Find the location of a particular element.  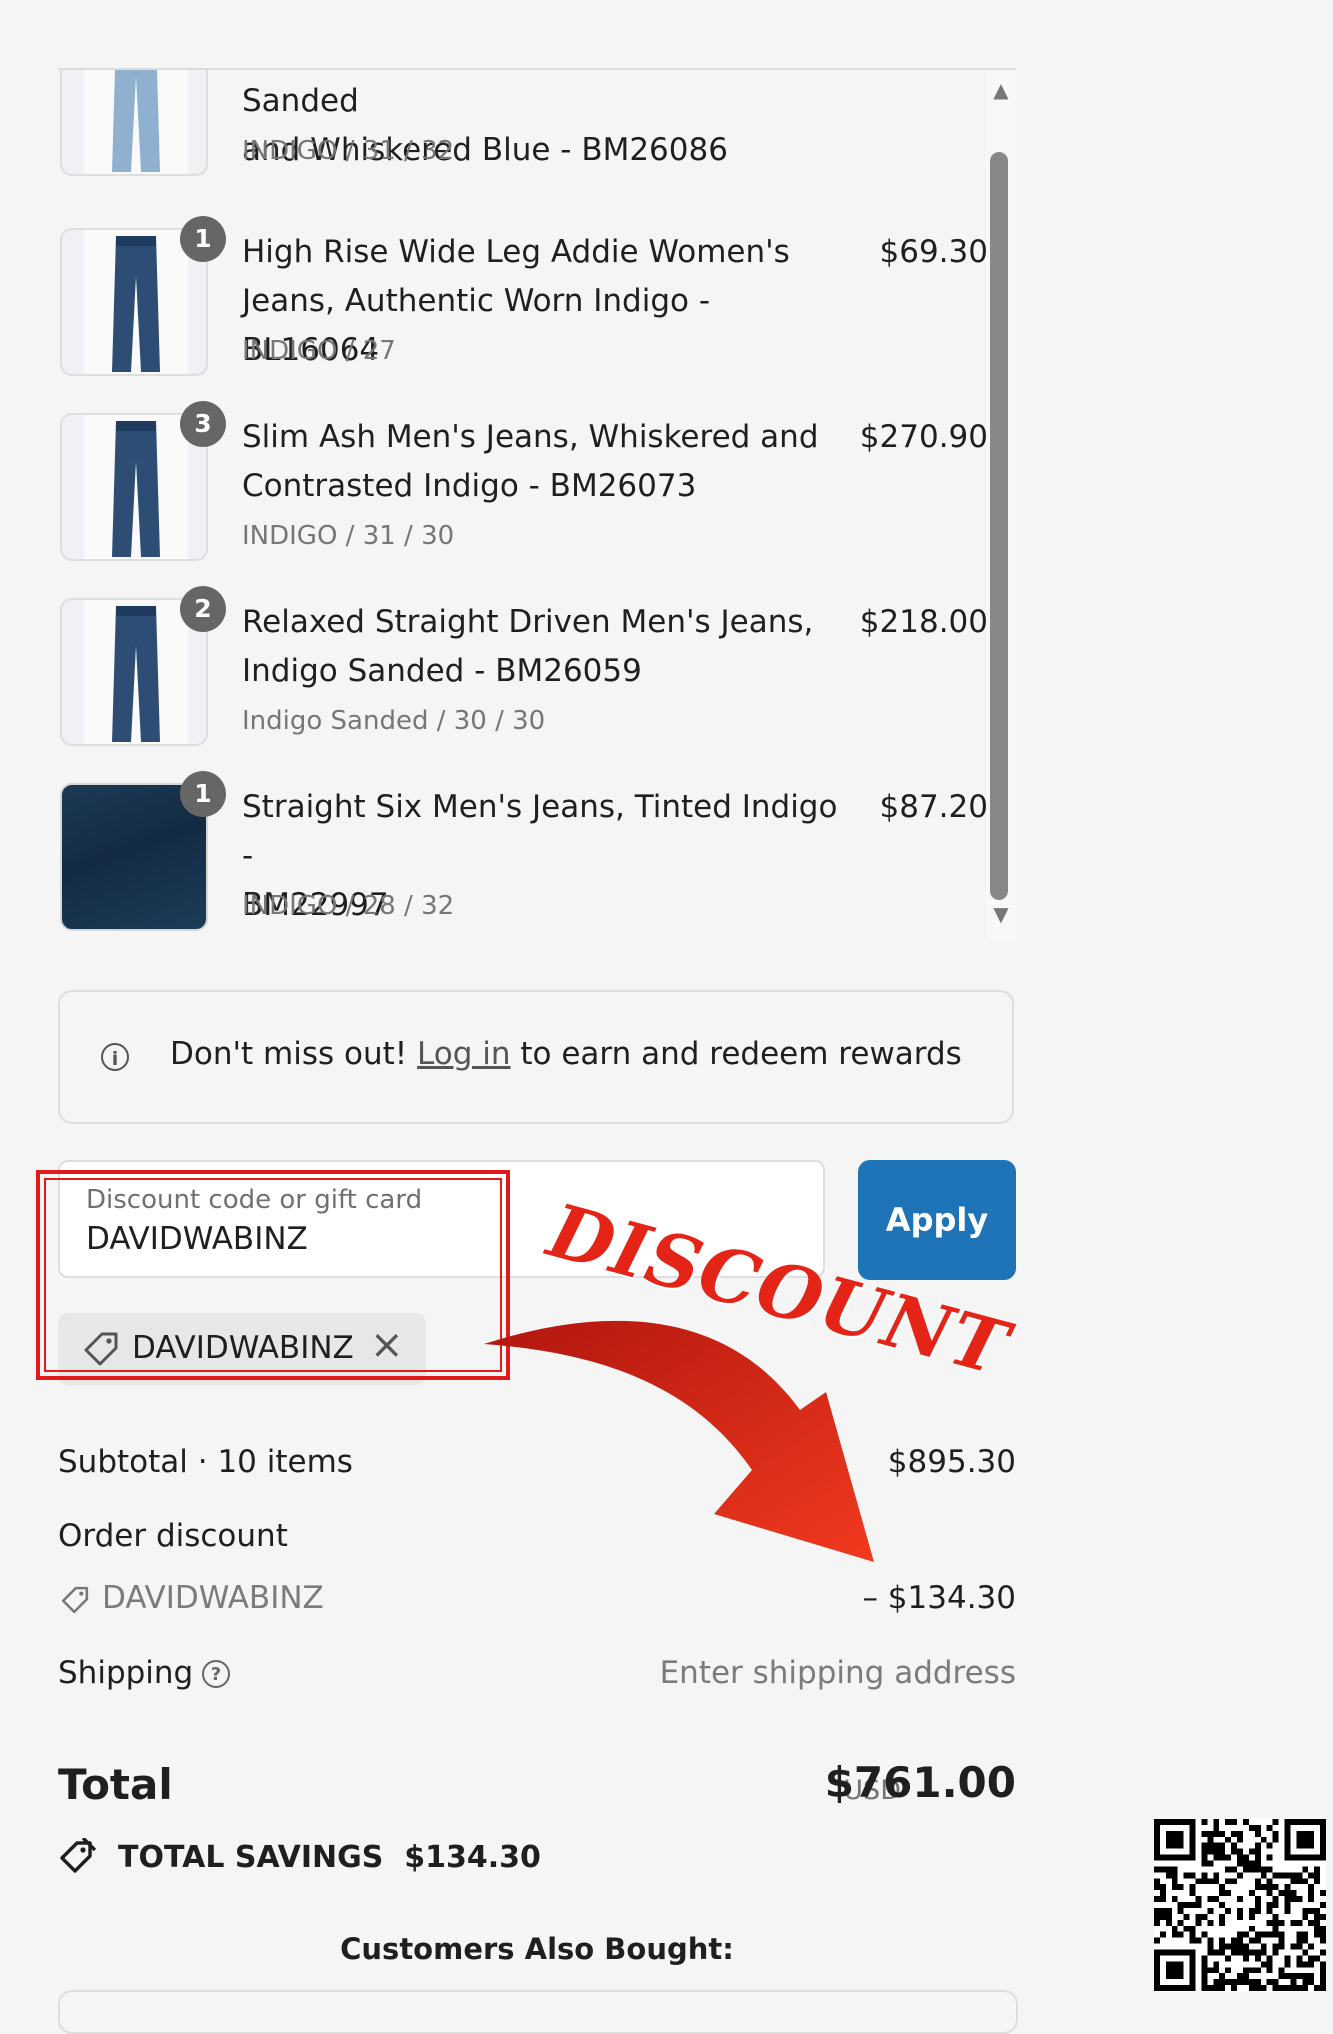

tag-icon is located at coordinates (75, 1600).